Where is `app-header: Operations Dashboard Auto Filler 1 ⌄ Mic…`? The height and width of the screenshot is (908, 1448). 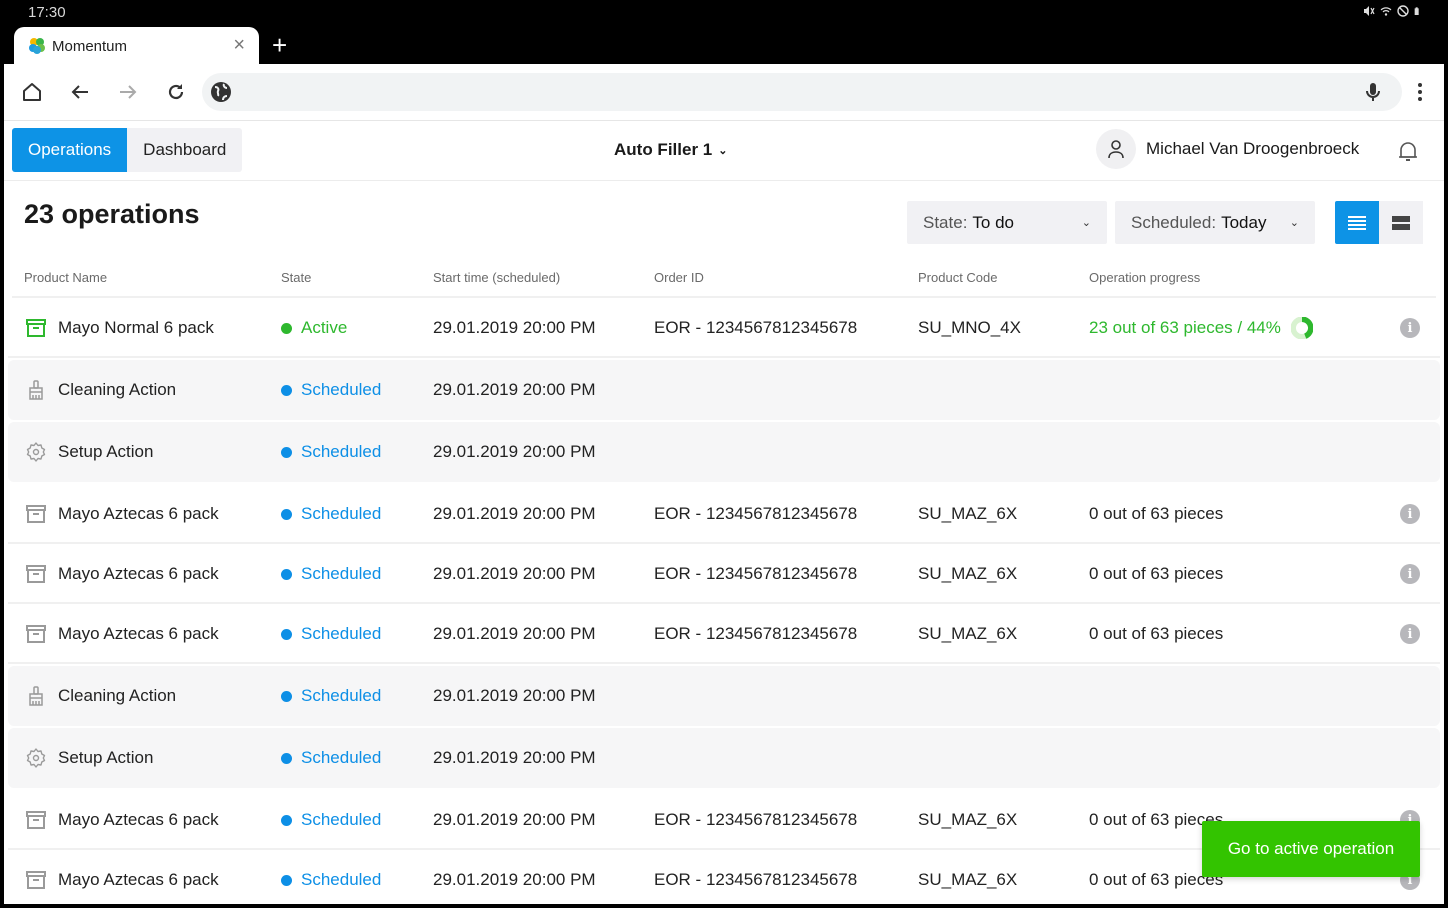 app-header: Operations Dashboard Auto Filler 1 ⌄ Mic… is located at coordinates (724, 151).